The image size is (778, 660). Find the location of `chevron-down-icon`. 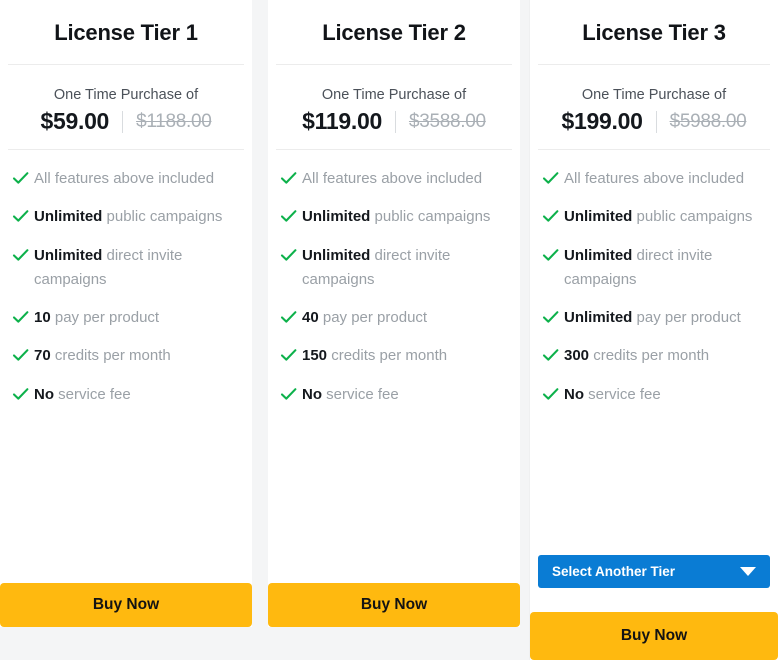

chevron-down-icon is located at coordinates (748, 571).